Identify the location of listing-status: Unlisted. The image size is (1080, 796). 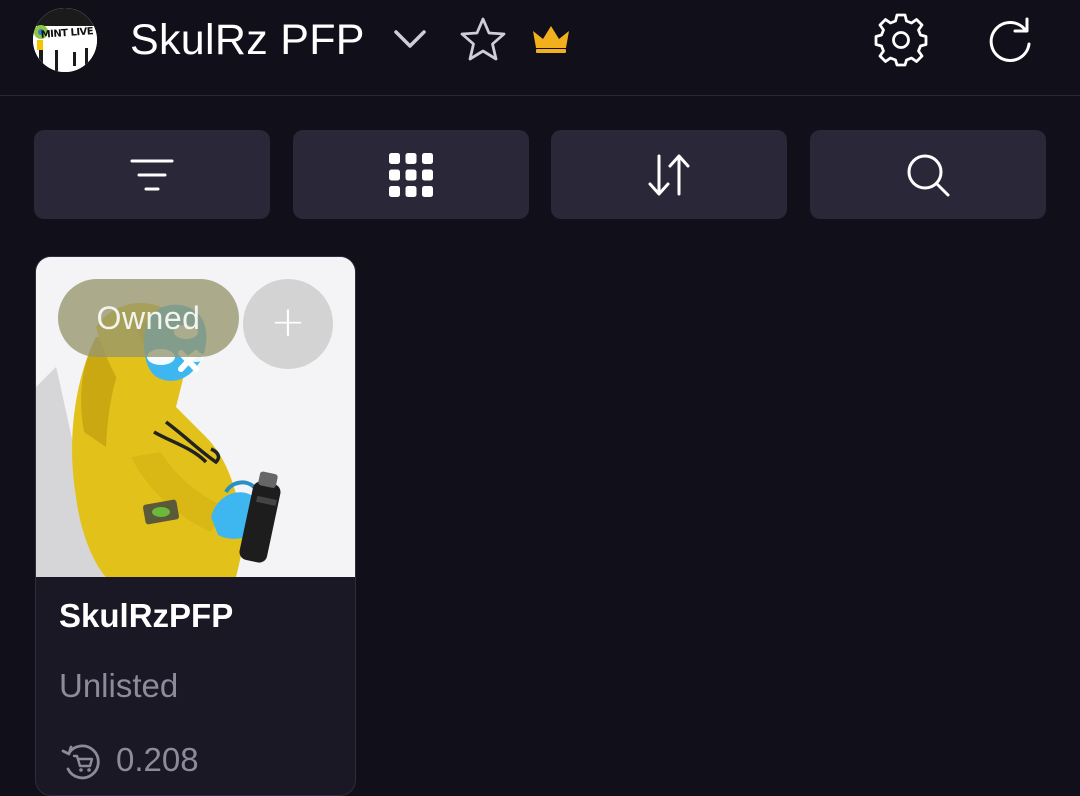
(119, 685).